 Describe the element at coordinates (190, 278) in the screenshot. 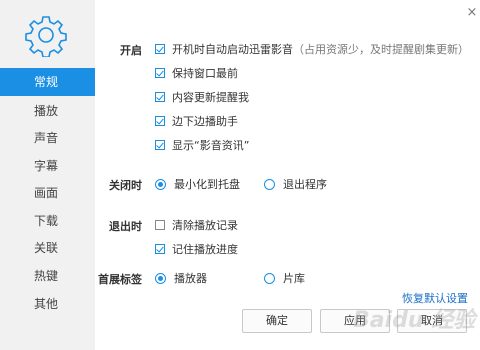

I see `option-tab-player-label: 播放器` at that location.